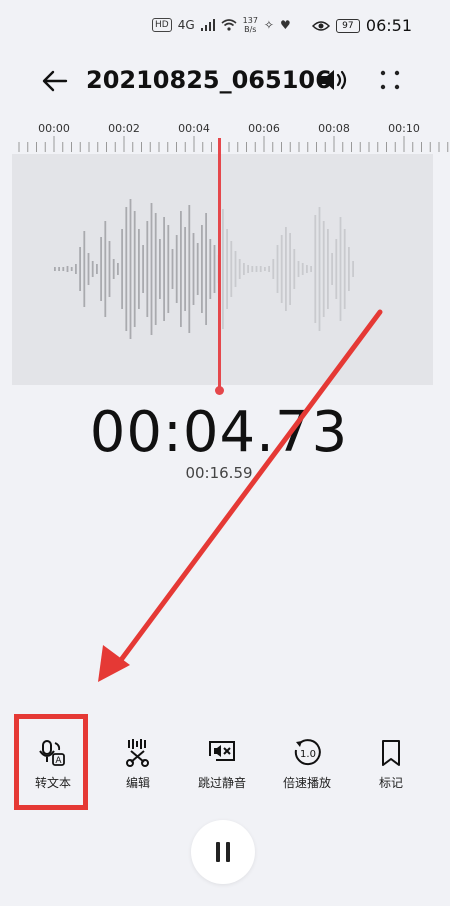  What do you see at coordinates (221, 25) in the screenshot?
I see `status-left: HD 4G 137 B/s ✧ ♥` at bounding box center [221, 25].